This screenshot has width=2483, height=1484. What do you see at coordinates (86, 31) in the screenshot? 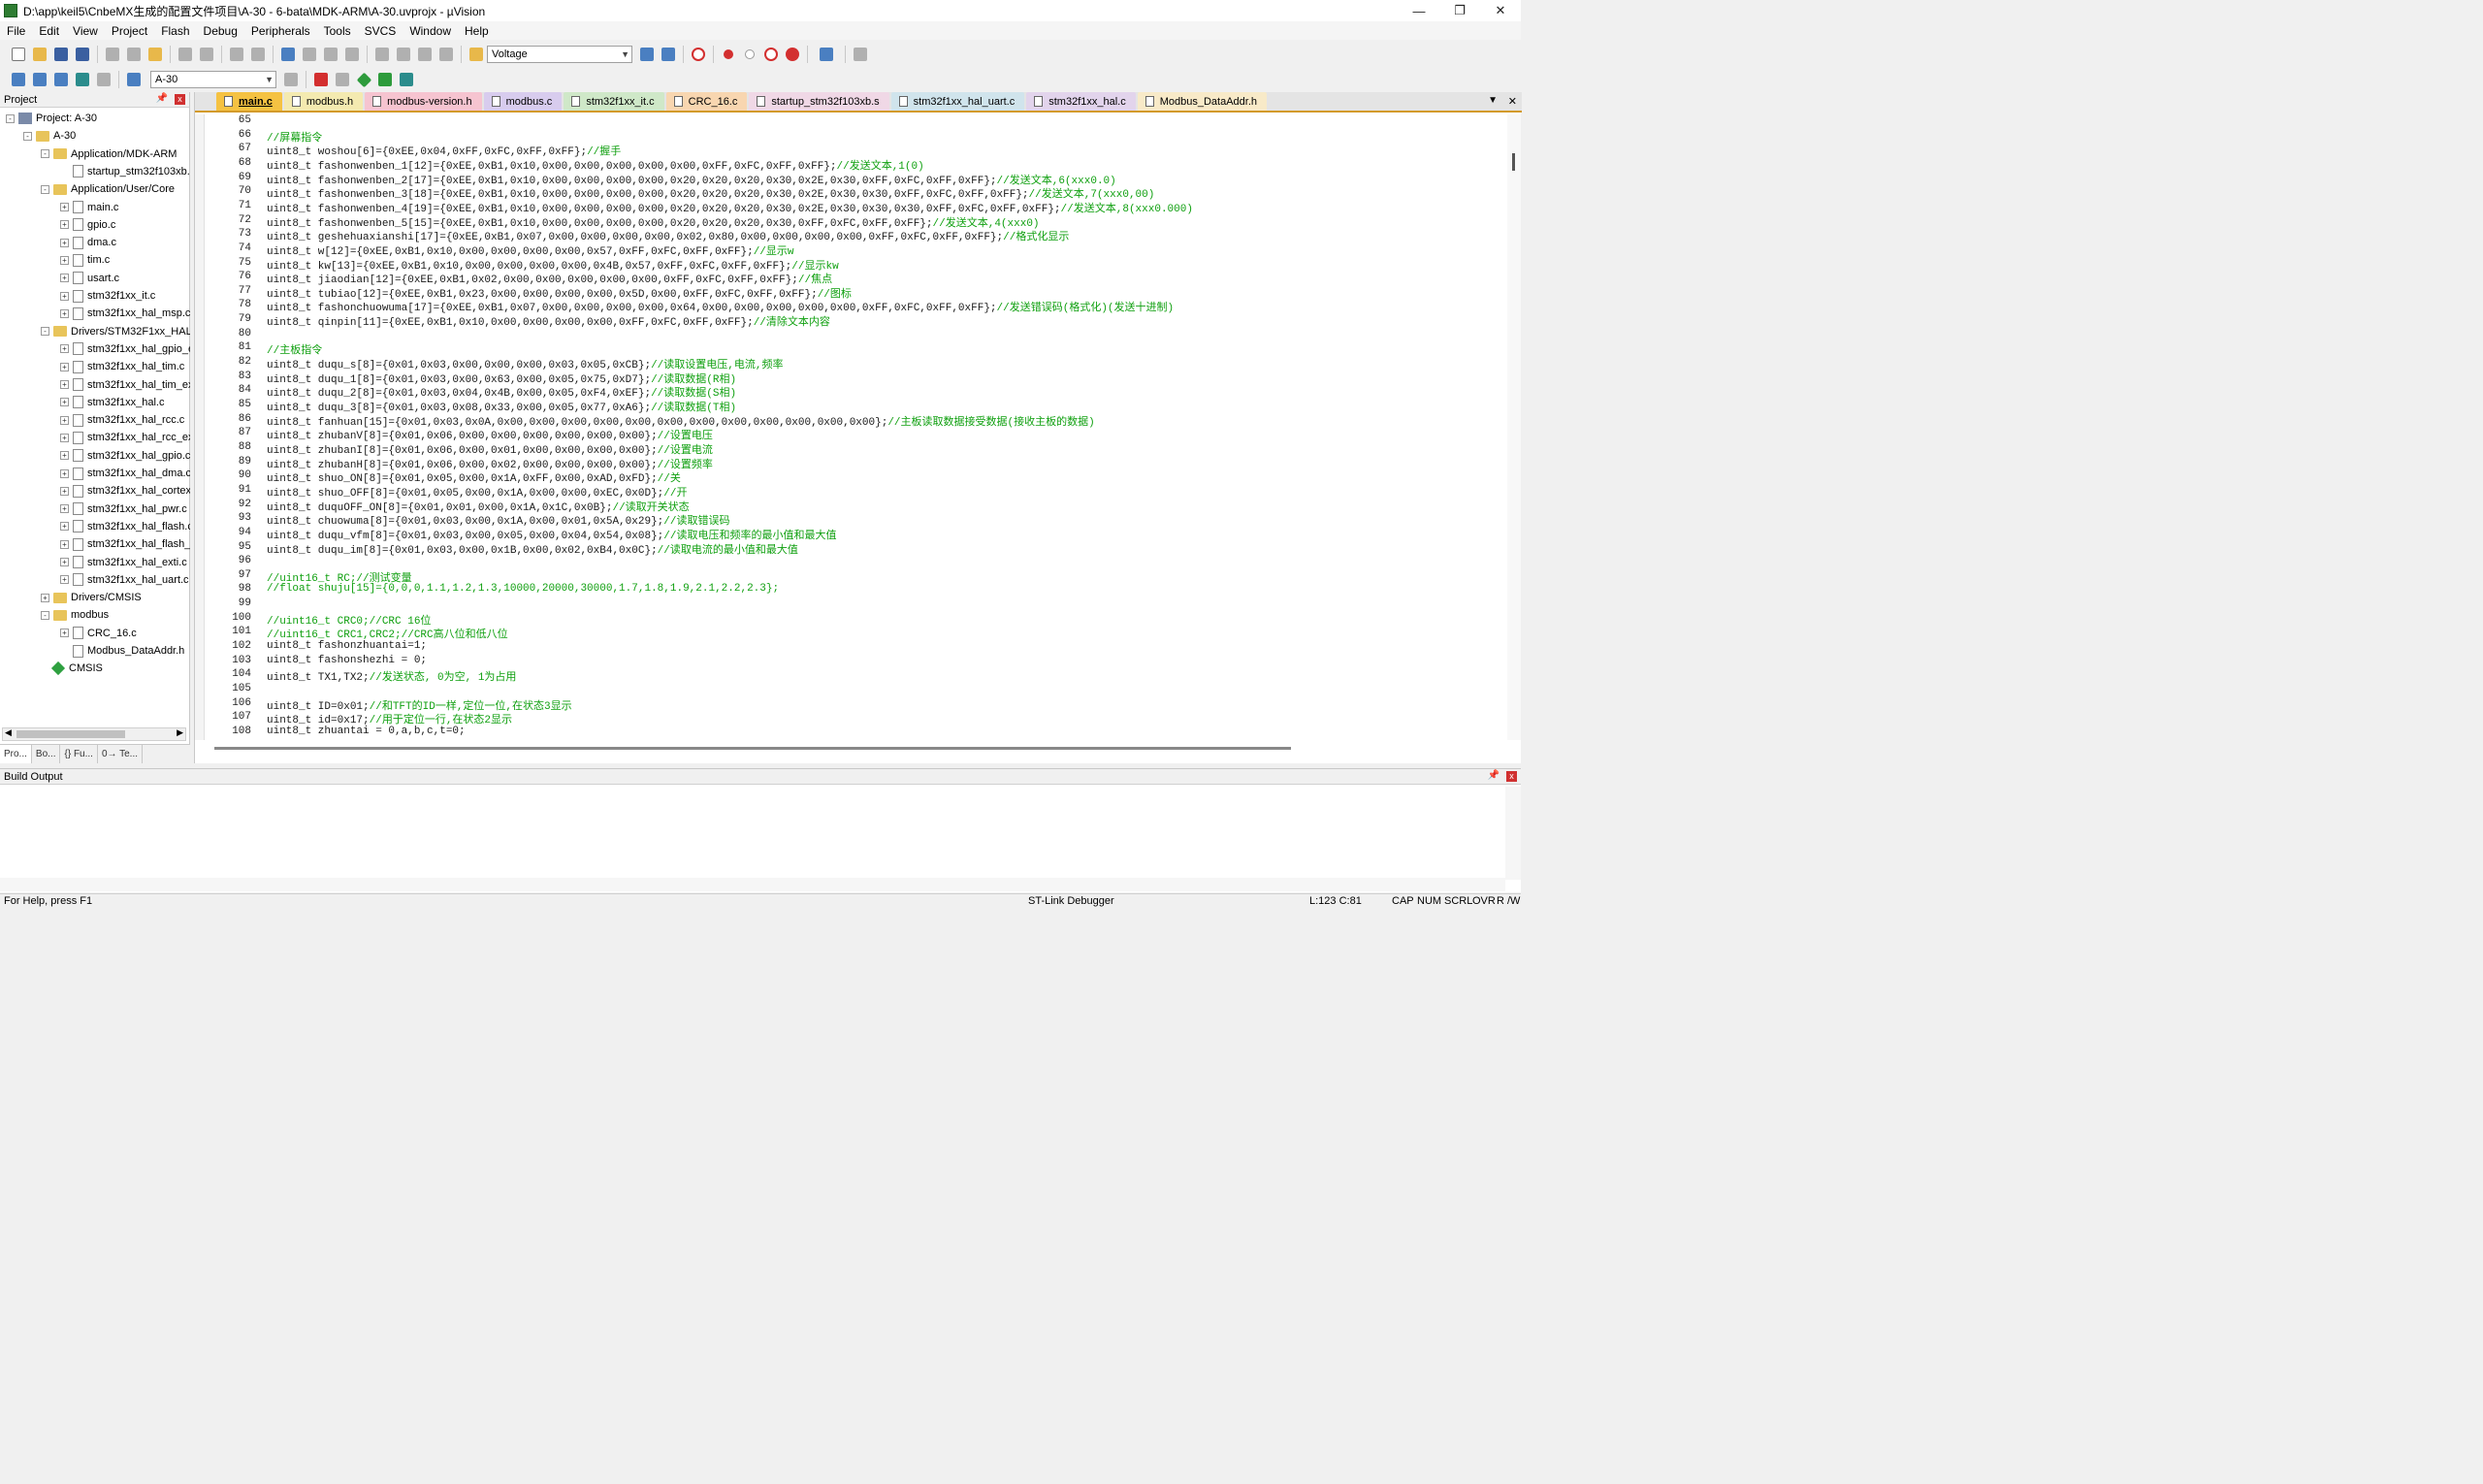
I see `menu-view: View` at bounding box center [86, 31].